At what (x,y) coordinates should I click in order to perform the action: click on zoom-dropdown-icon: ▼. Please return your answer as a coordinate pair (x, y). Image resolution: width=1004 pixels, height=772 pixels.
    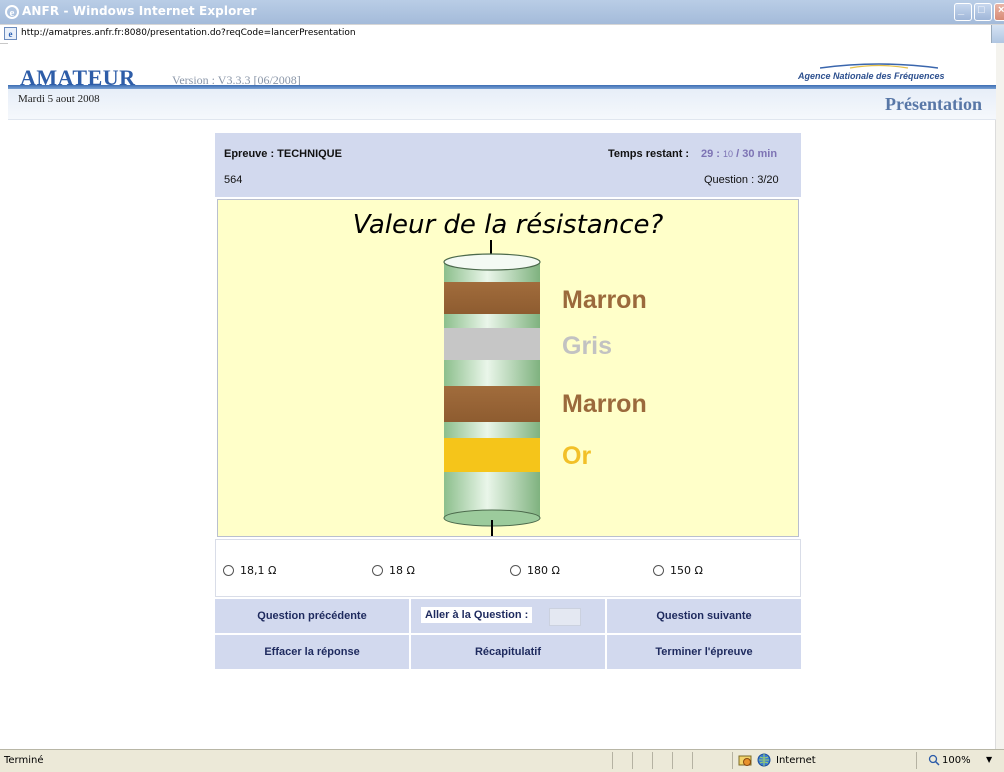
    Looking at the image, I should click on (989, 759).